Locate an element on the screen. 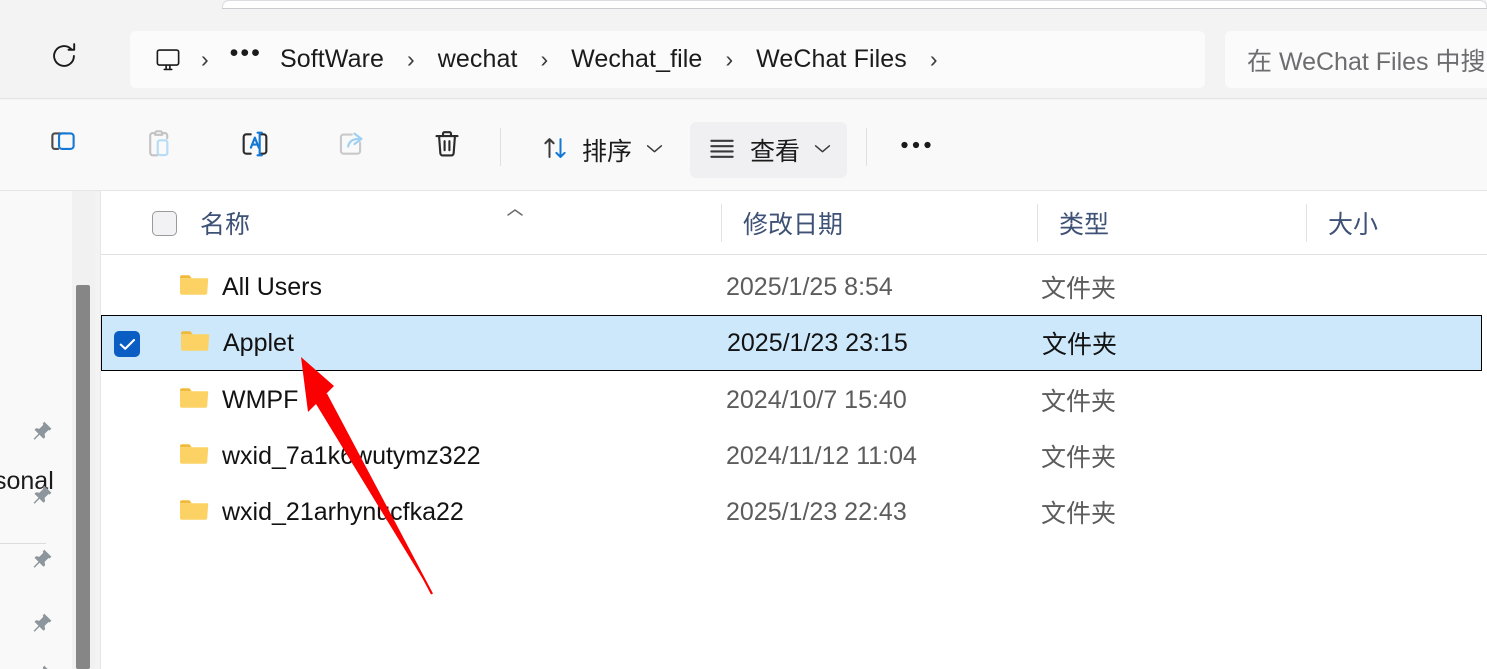 The width and height of the screenshot is (1487, 669). column-header-size: 大小 is located at coordinates (1397, 222).